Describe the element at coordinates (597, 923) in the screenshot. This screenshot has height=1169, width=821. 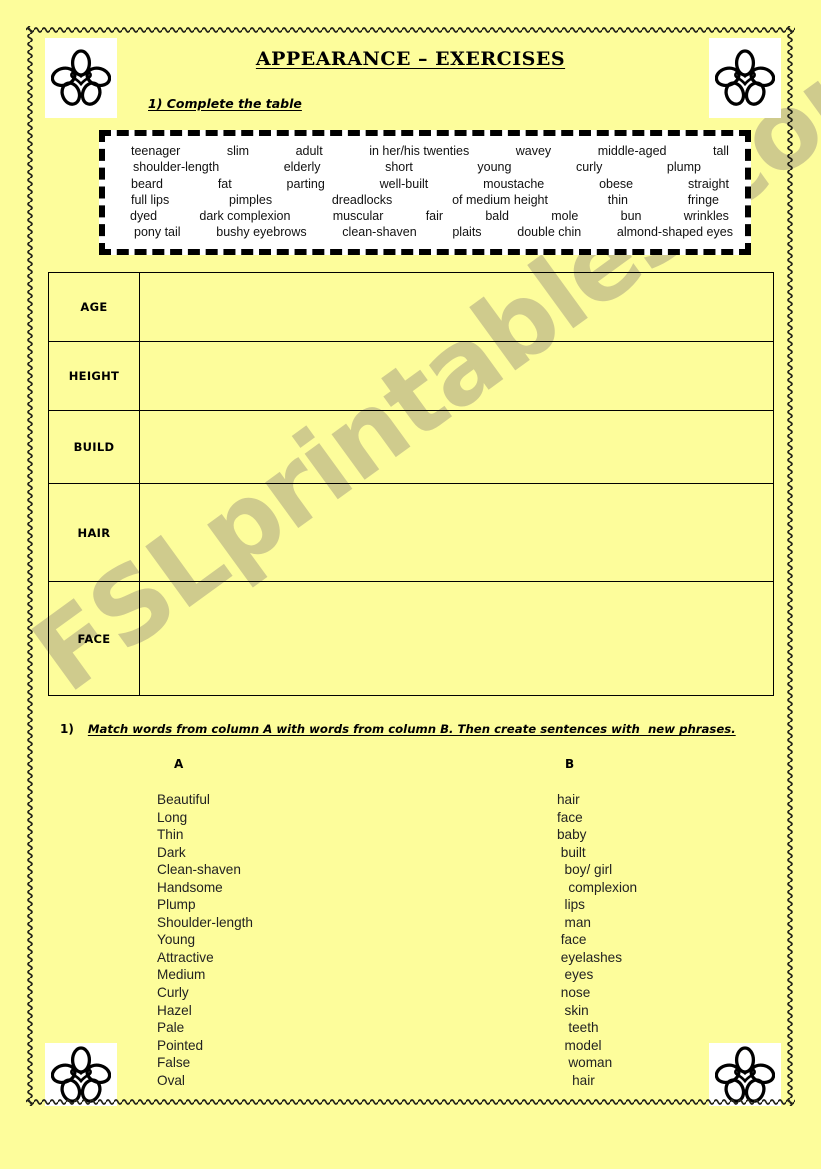
I see `list-item: man` at that location.